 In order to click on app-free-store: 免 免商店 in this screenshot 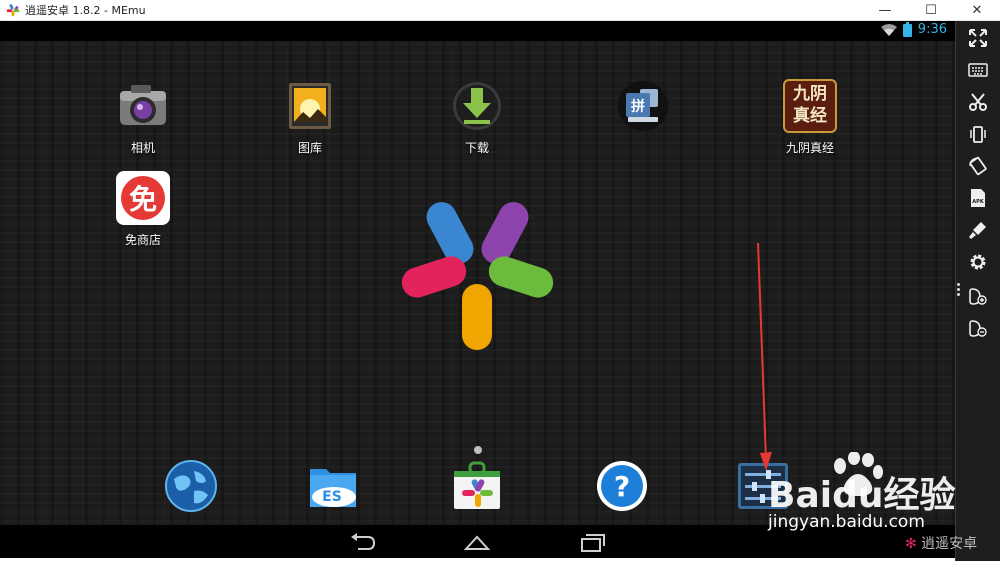, I will do `click(143, 209)`.